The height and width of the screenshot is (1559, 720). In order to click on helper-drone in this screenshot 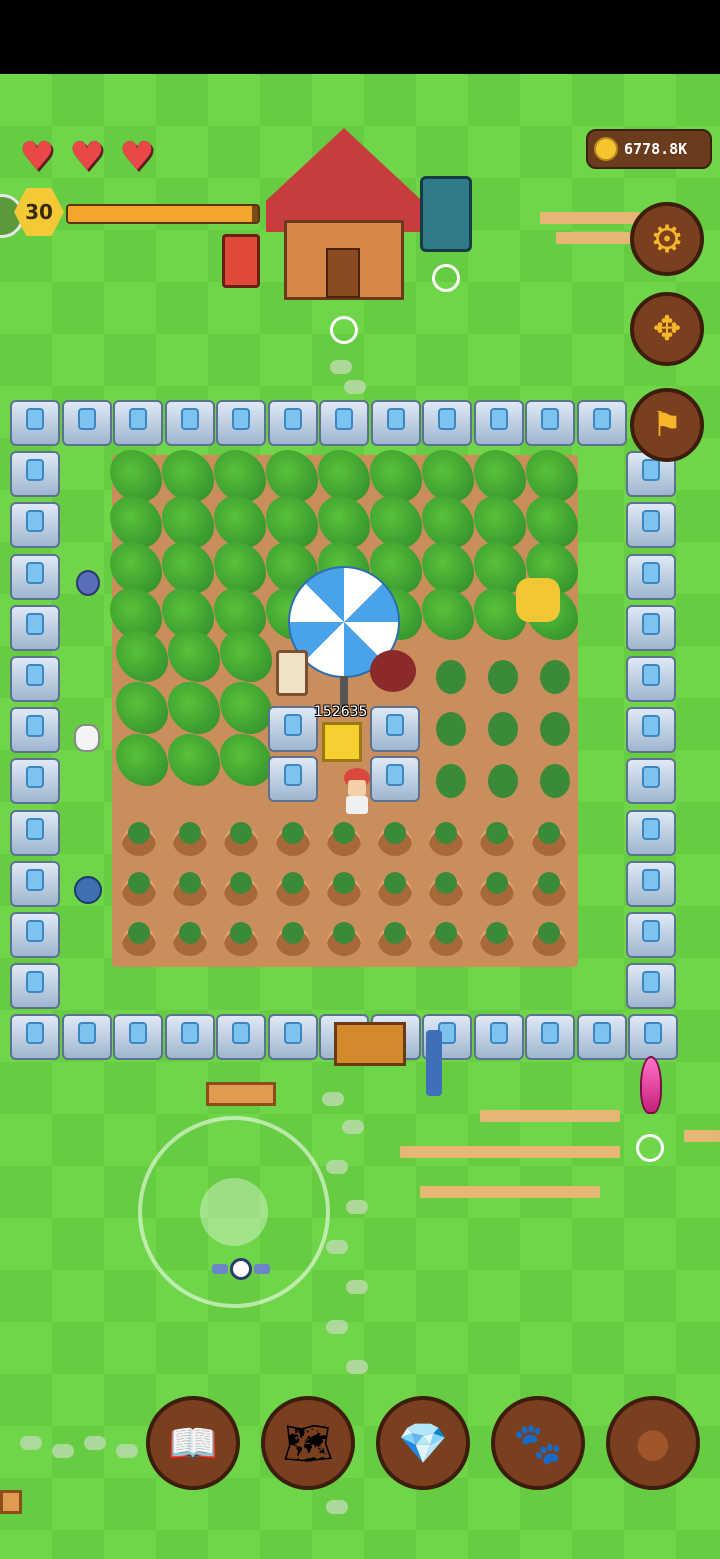, I will do `click(241, 1268)`.